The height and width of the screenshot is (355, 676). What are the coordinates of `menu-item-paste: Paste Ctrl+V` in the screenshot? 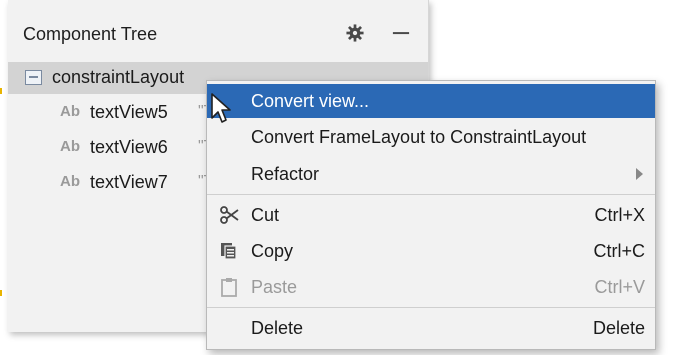 It's located at (431, 287).